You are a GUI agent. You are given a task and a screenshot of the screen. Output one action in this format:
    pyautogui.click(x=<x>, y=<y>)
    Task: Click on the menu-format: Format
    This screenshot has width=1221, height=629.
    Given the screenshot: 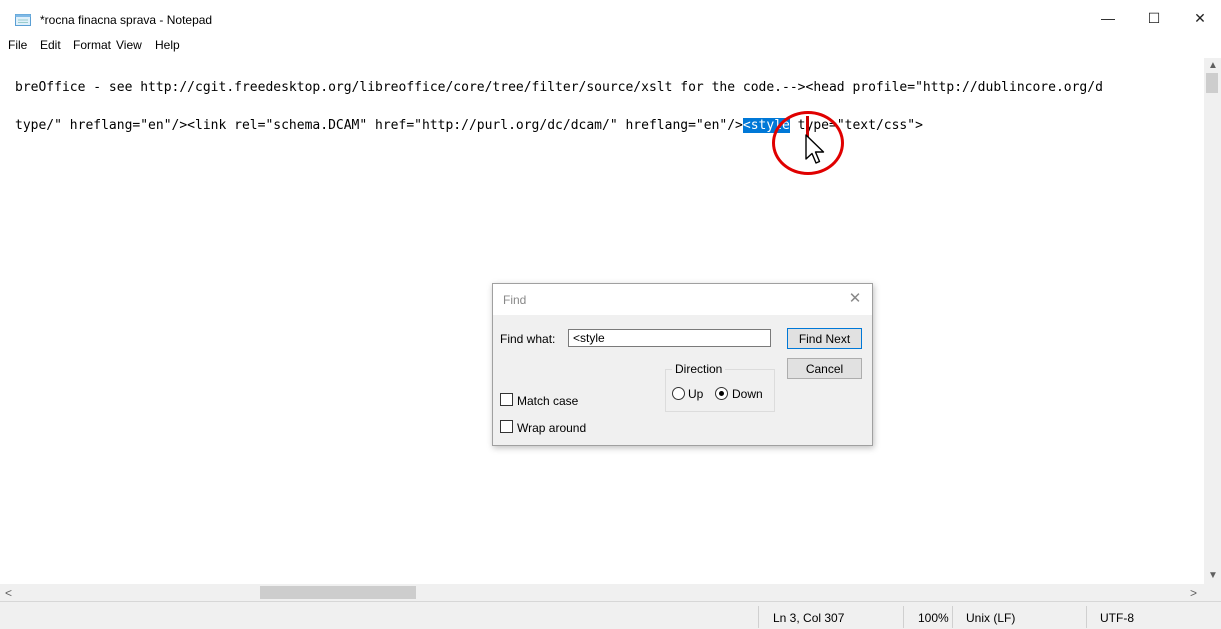 What is the action you would take?
    pyautogui.click(x=92, y=45)
    